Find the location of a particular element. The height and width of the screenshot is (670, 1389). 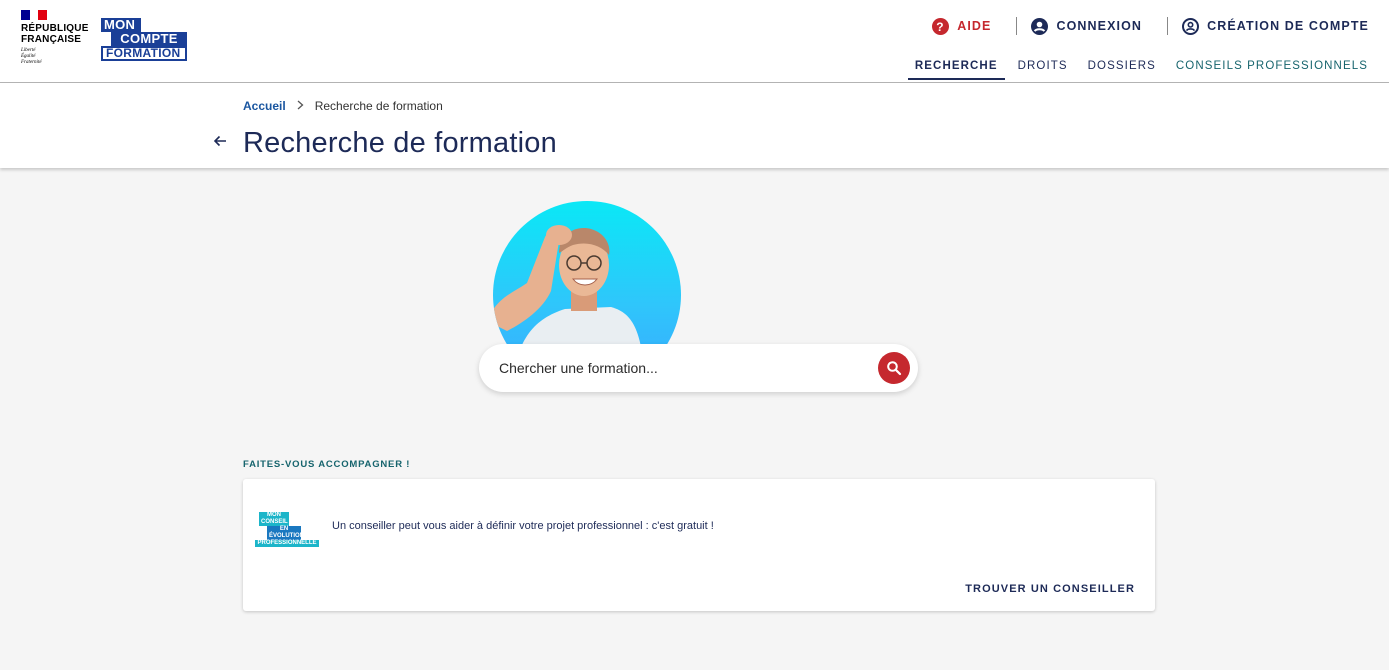

rf-name-line2: FRANÇAISE is located at coordinates (51, 39).